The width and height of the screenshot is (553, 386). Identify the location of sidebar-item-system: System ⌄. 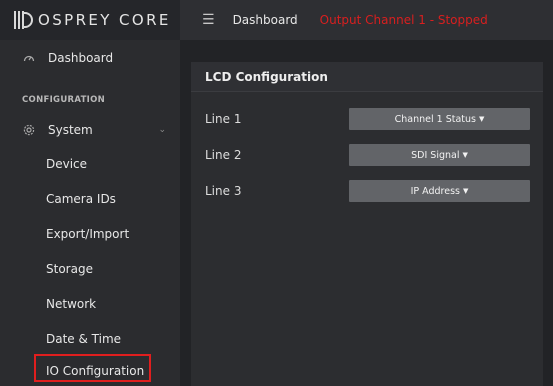
(90, 130).